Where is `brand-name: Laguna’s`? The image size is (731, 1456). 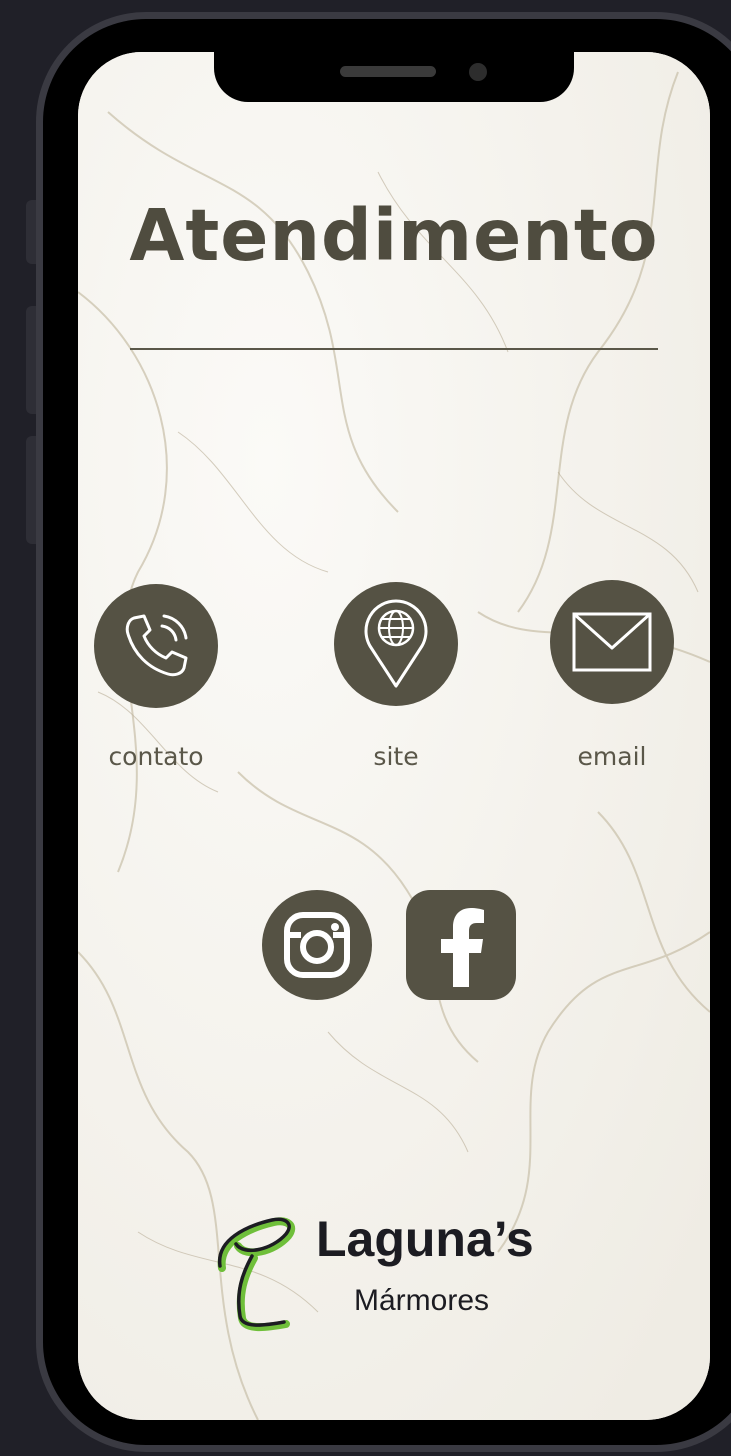
brand-name: Laguna’s is located at coordinates (425, 1239).